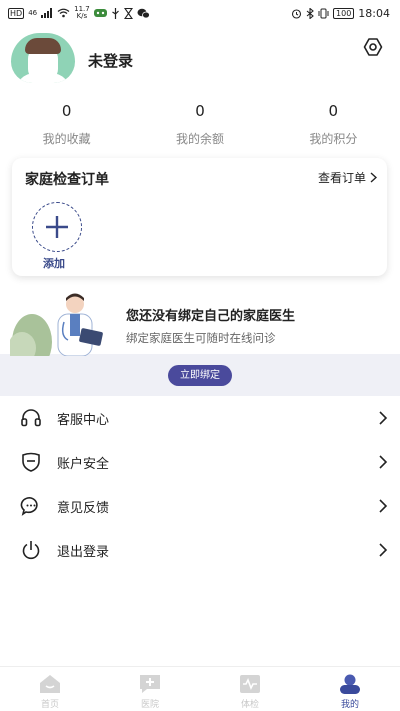  I want to click on doctor-illustration, so click(56, 324).